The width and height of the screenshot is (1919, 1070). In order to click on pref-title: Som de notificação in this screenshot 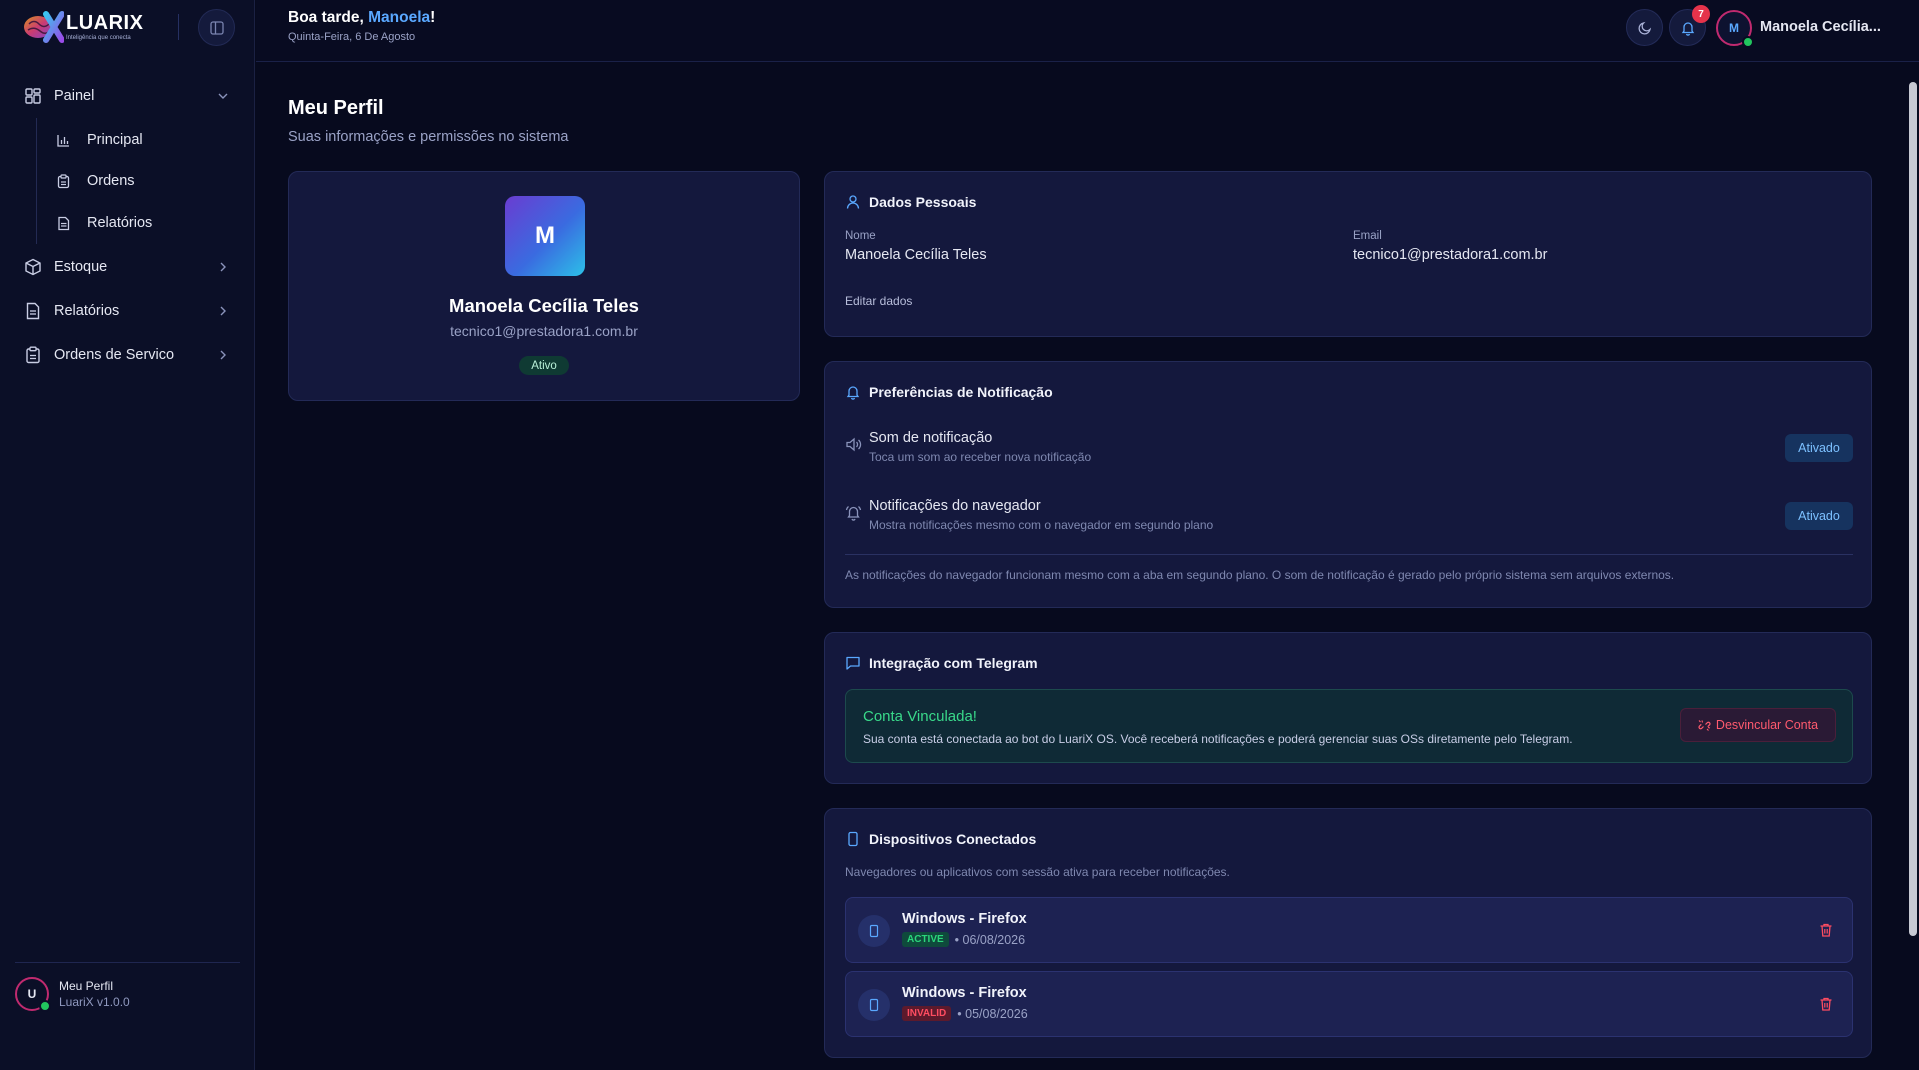, I will do `click(931, 438)`.